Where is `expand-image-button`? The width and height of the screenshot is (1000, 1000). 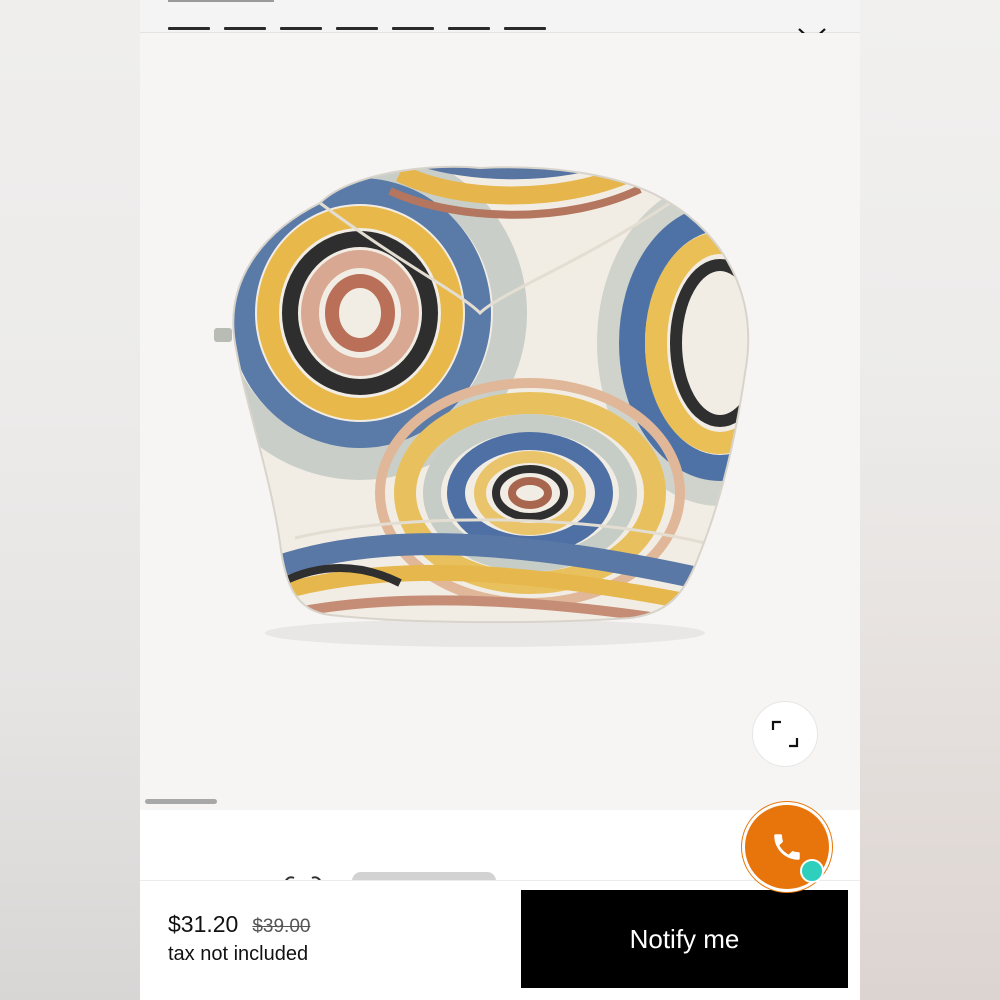 expand-image-button is located at coordinates (785, 734).